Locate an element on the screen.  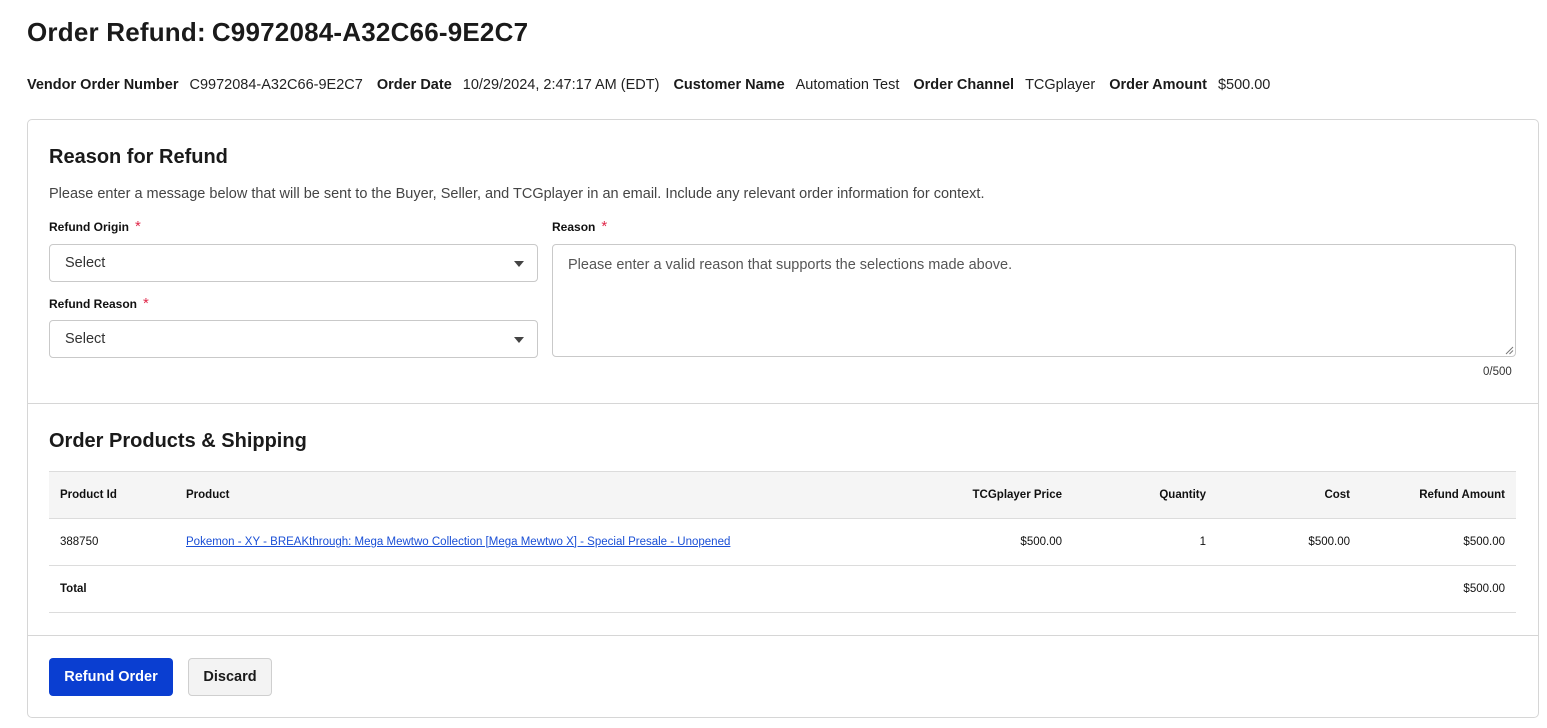
meta-value-vendor-order-number: C9972084-A32C66-9E2C7 is located at coordinates (276, 85).